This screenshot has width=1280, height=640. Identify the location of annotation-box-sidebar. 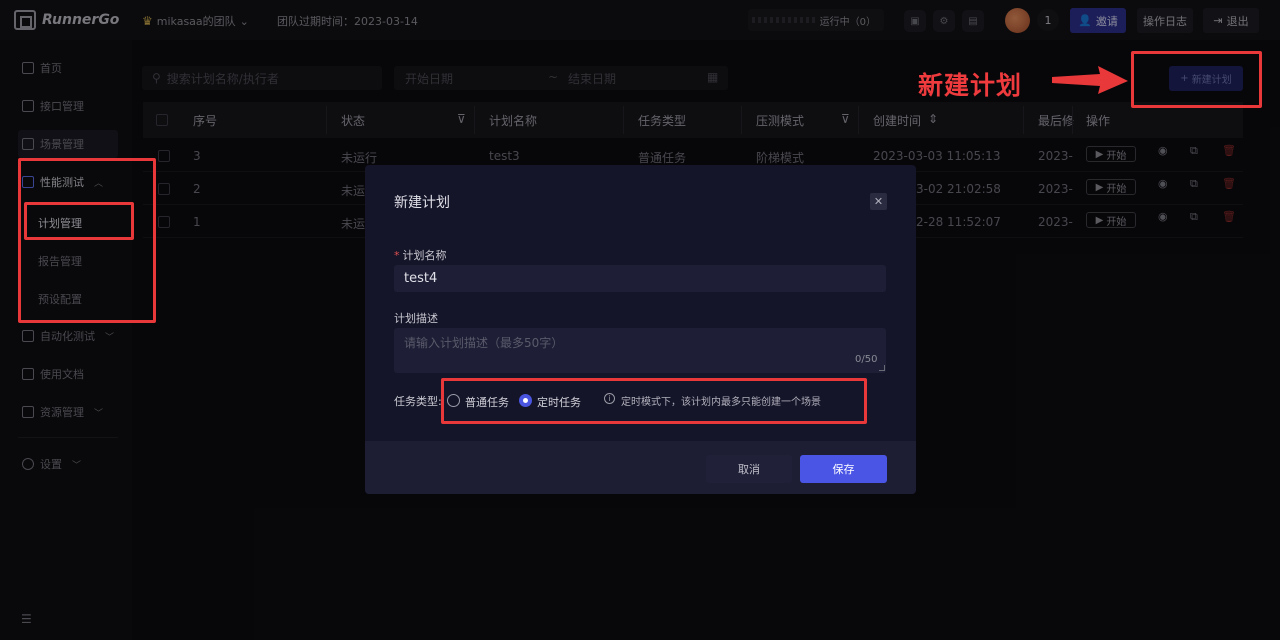
(87, 240).